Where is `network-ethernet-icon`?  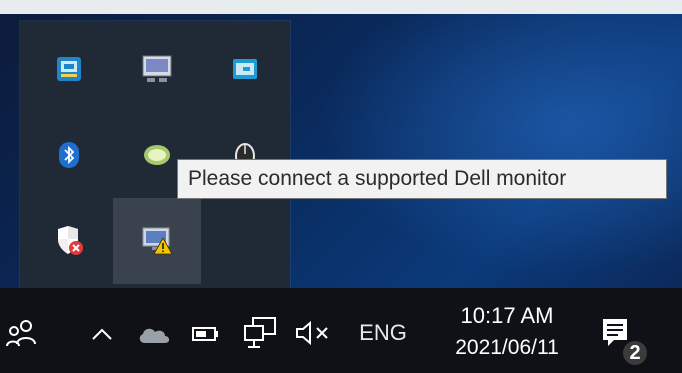
network-ethernet-icon is located at coordinates (260, 333).